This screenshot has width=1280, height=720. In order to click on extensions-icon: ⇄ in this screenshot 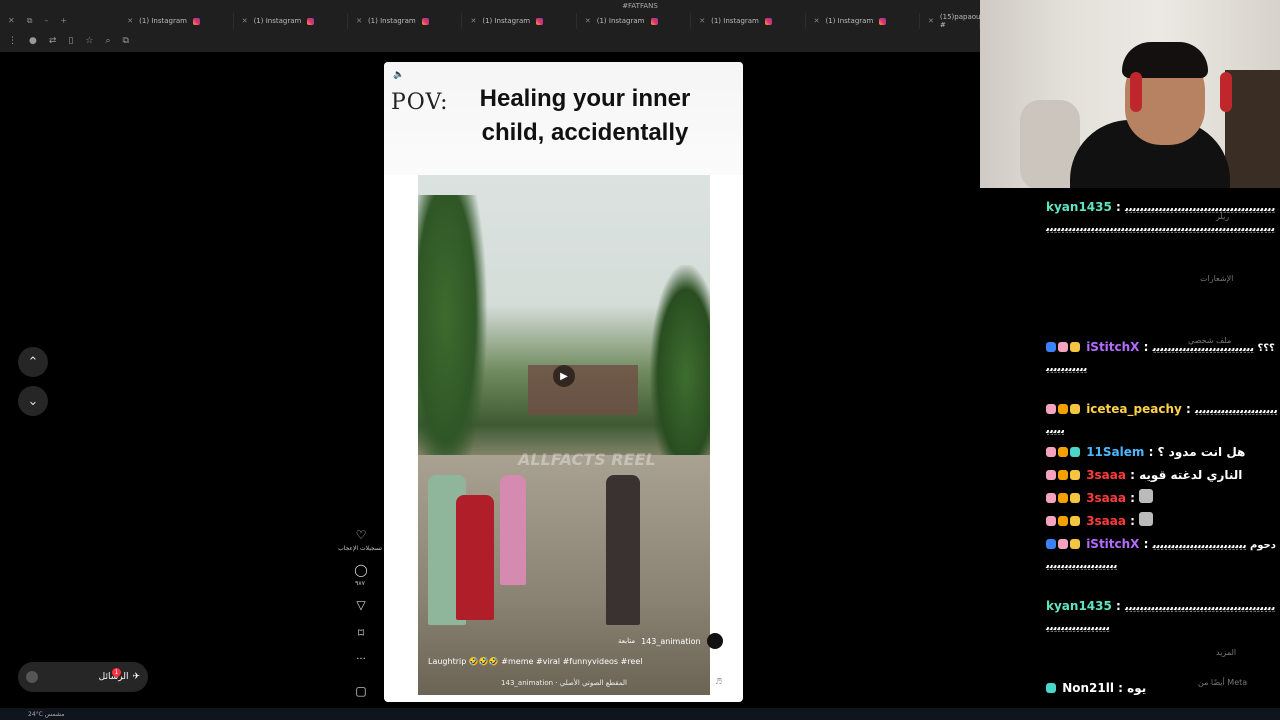, I will do `click(53, 41)`.